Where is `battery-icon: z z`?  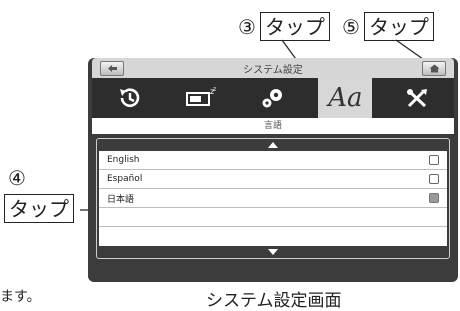 battery-icon: z z is located at coordinates (200, 96).